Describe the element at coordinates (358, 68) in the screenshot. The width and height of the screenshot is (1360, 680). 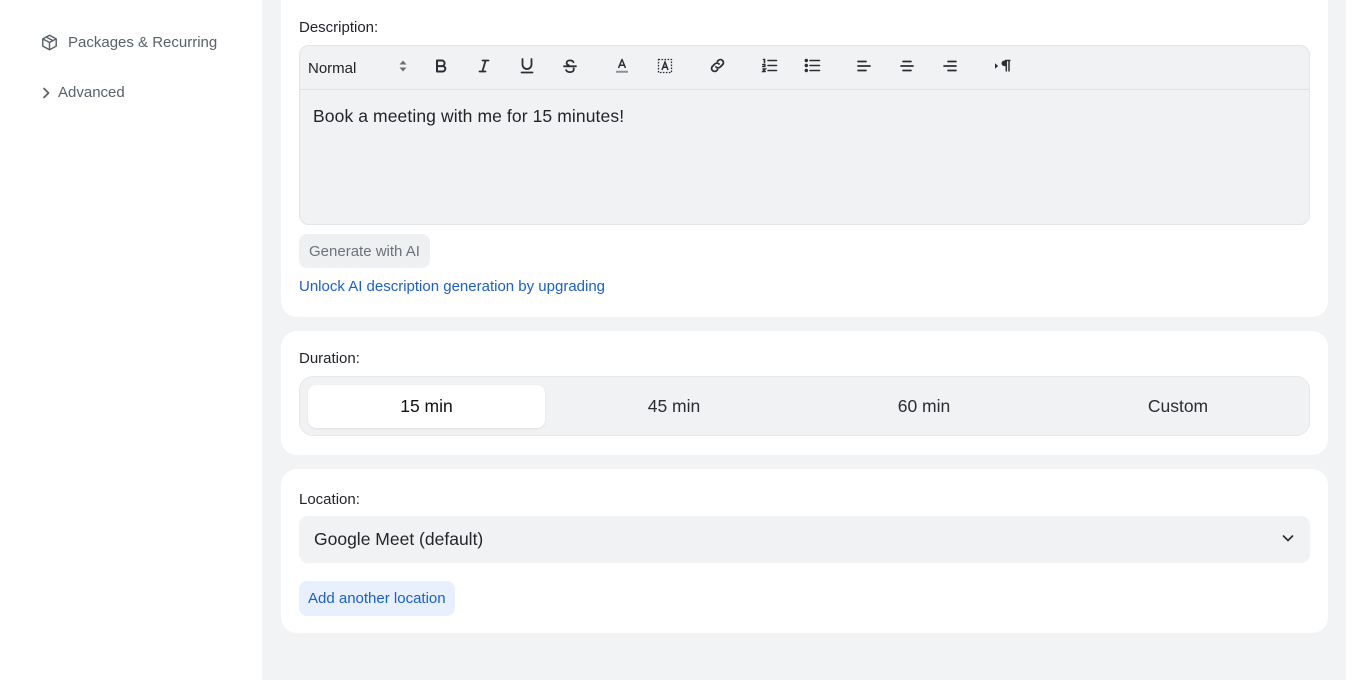
I see `text-format-select: Normal` at that location.